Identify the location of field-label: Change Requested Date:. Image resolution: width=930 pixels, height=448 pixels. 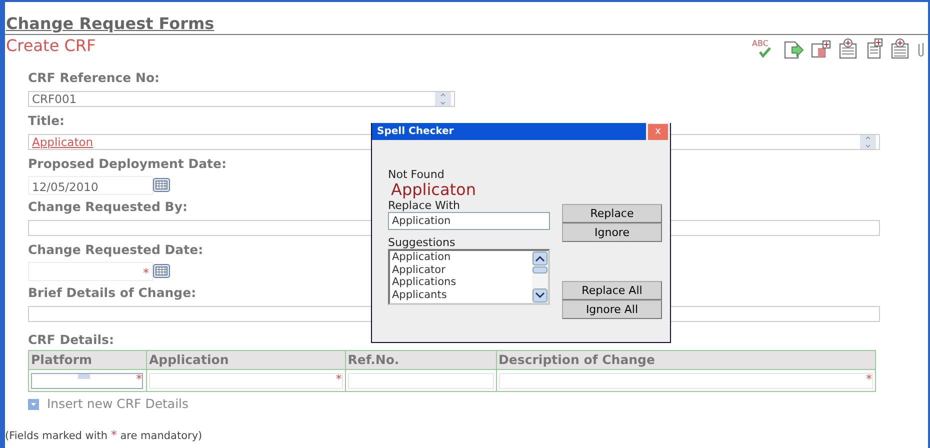
(116, 250).